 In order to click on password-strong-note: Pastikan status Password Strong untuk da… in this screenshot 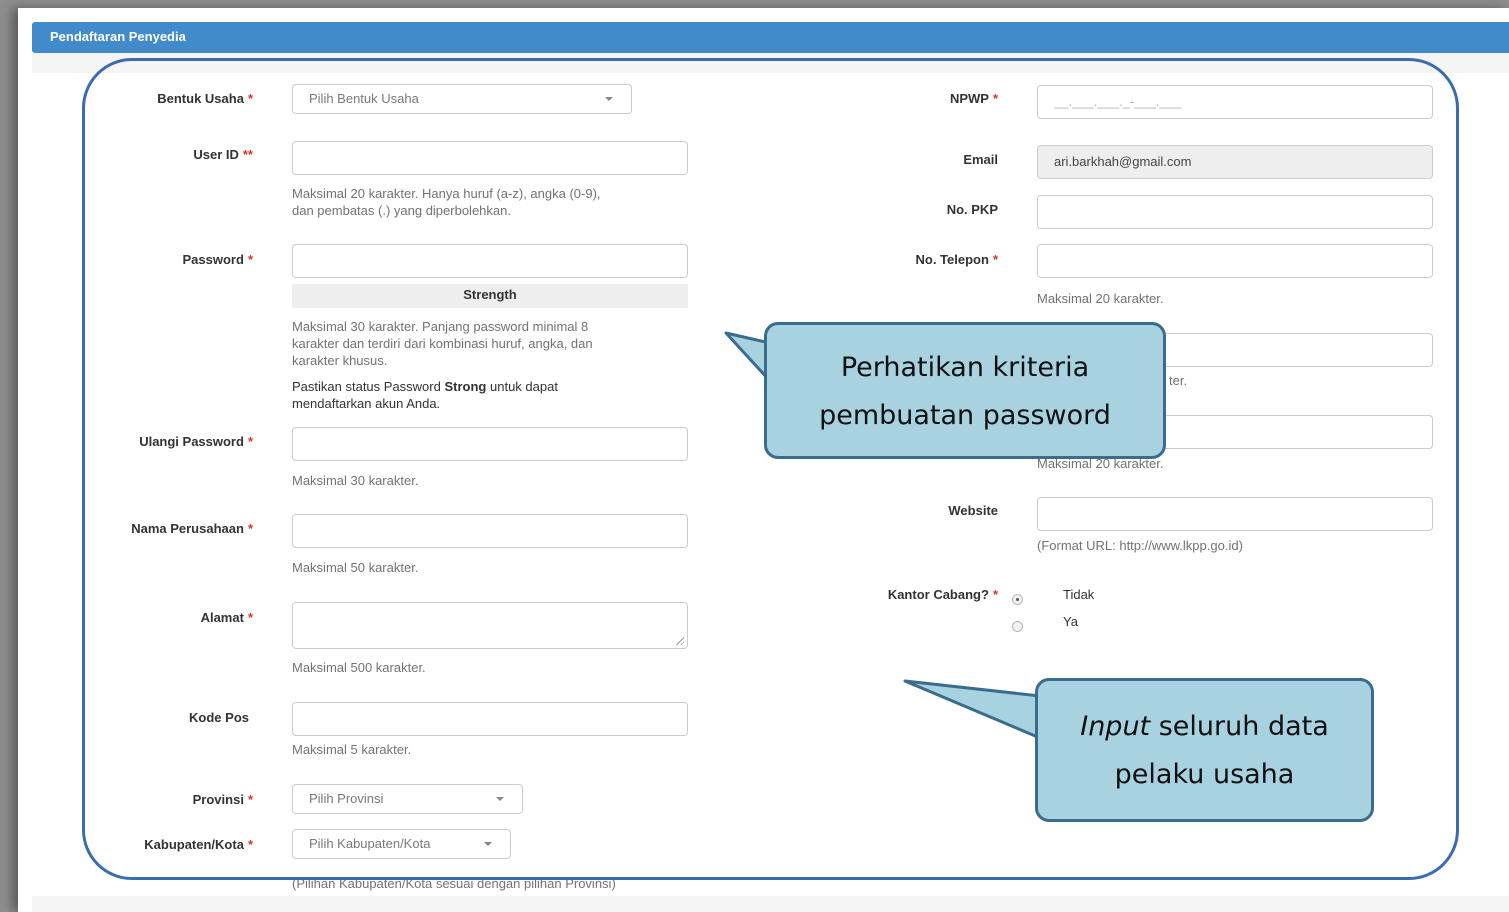, I will do `click(425, 395)`.